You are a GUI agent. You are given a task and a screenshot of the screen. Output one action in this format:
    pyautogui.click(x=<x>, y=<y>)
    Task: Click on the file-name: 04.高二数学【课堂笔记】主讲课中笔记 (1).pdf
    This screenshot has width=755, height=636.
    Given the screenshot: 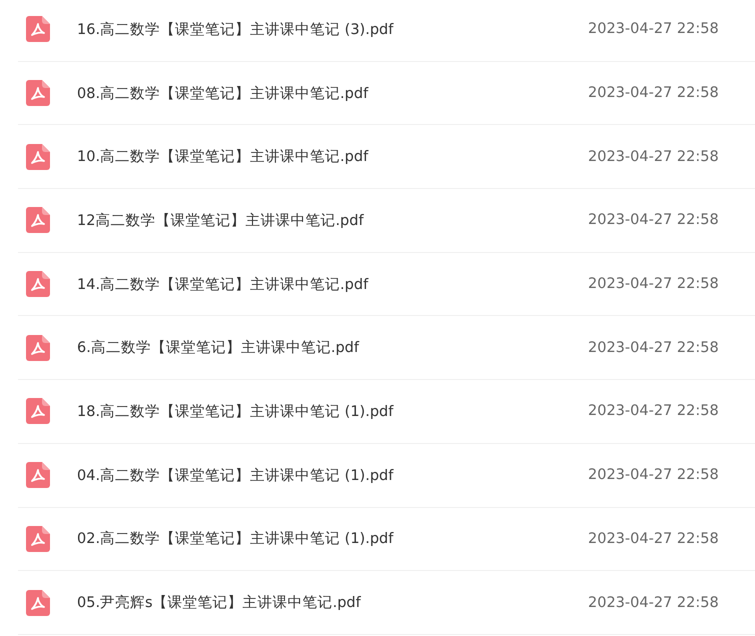 What is the action you would take?
    pyautogui.click(x=332, y=475)
    